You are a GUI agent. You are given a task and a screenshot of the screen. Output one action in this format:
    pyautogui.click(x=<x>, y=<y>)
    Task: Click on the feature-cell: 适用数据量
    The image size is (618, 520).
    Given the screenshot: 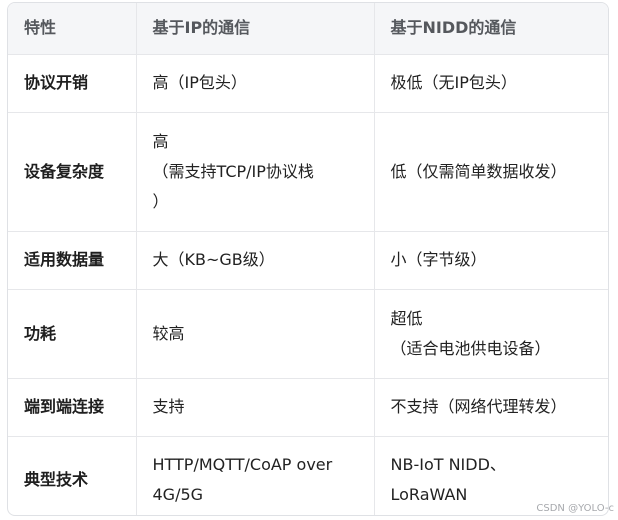 What is the action you would take?
    pyautogui.click(x=72, y=260)
    